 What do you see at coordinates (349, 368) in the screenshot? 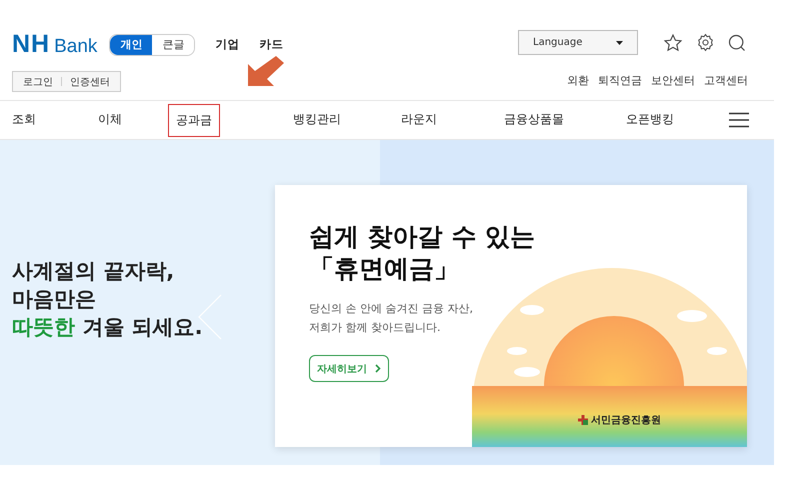
I see `details-button: 자세히보기` at bounding box center [349, 368].